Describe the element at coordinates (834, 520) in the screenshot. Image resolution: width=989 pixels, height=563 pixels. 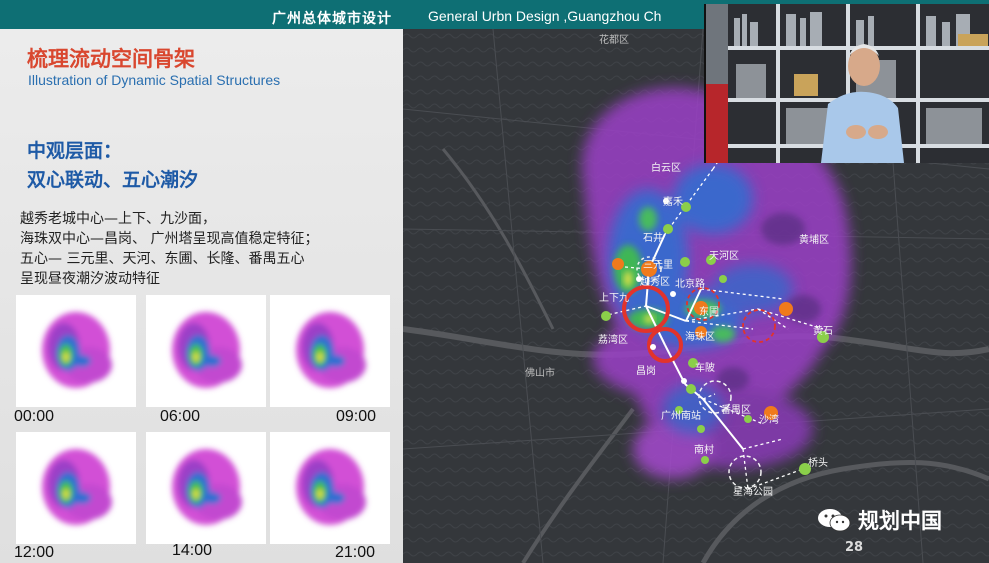
I see `wechat-icon` at that location.